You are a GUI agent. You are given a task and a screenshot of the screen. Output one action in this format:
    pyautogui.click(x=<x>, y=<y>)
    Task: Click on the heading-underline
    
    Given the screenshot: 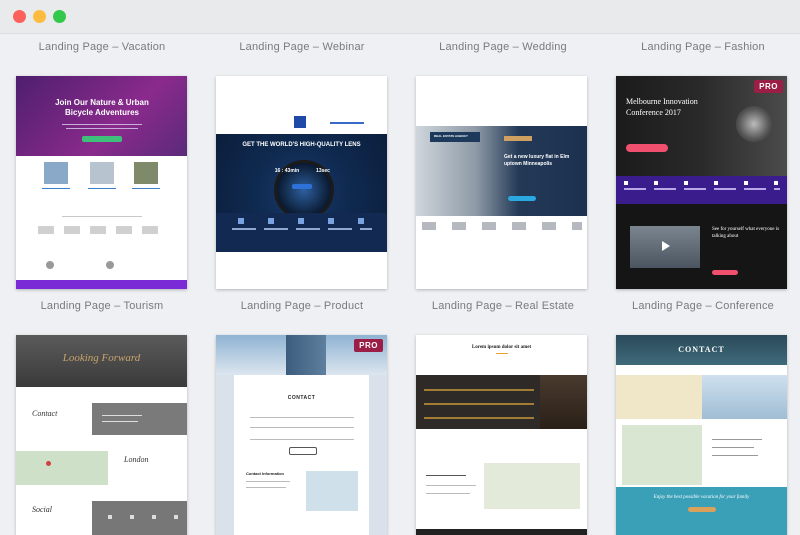 What is the action you would take?
    pyautogui.click(x=502, y=353)
    